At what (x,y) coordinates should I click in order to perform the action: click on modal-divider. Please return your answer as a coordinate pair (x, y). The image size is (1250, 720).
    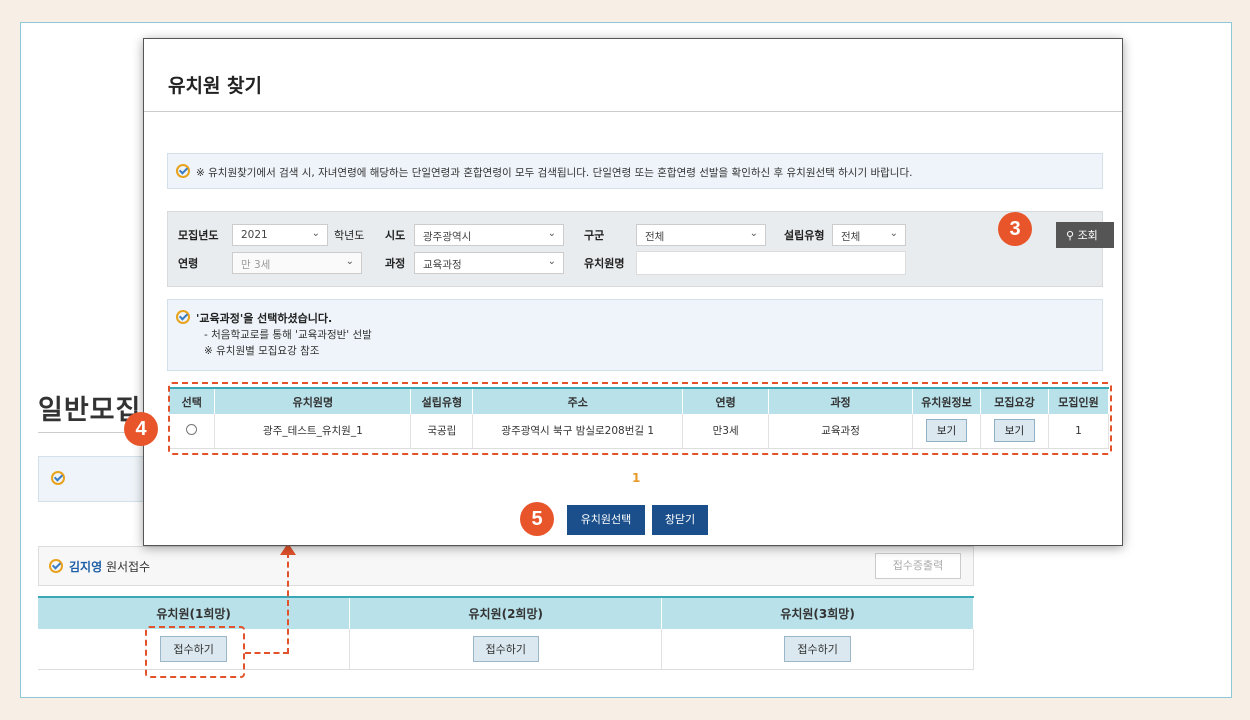
    Looking at the image, I should click on (633, 111).